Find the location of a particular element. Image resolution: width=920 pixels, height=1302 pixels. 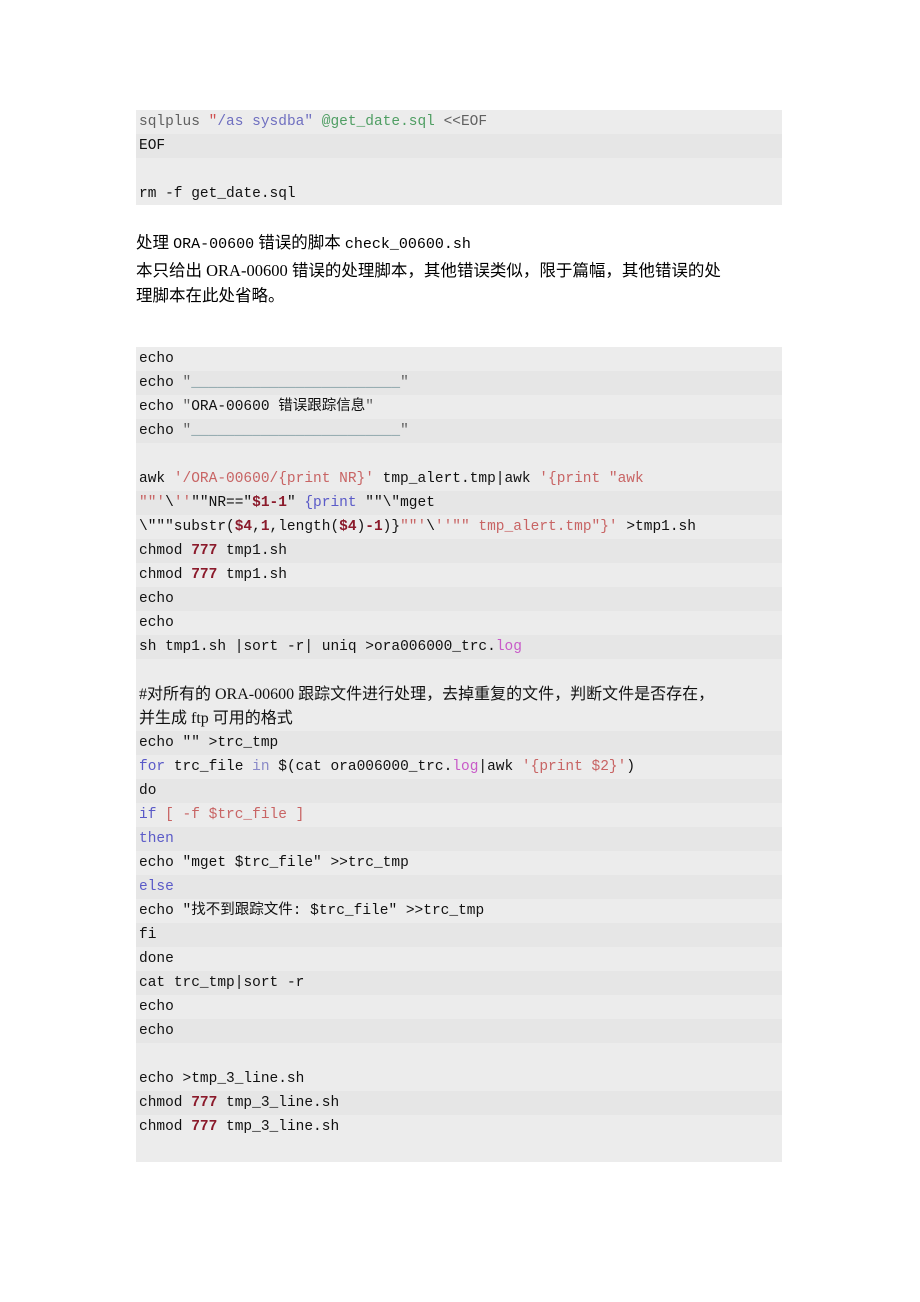

code-line-cat-sort: cat trc_tmp|sort -r is located at coordinates (459, 983).